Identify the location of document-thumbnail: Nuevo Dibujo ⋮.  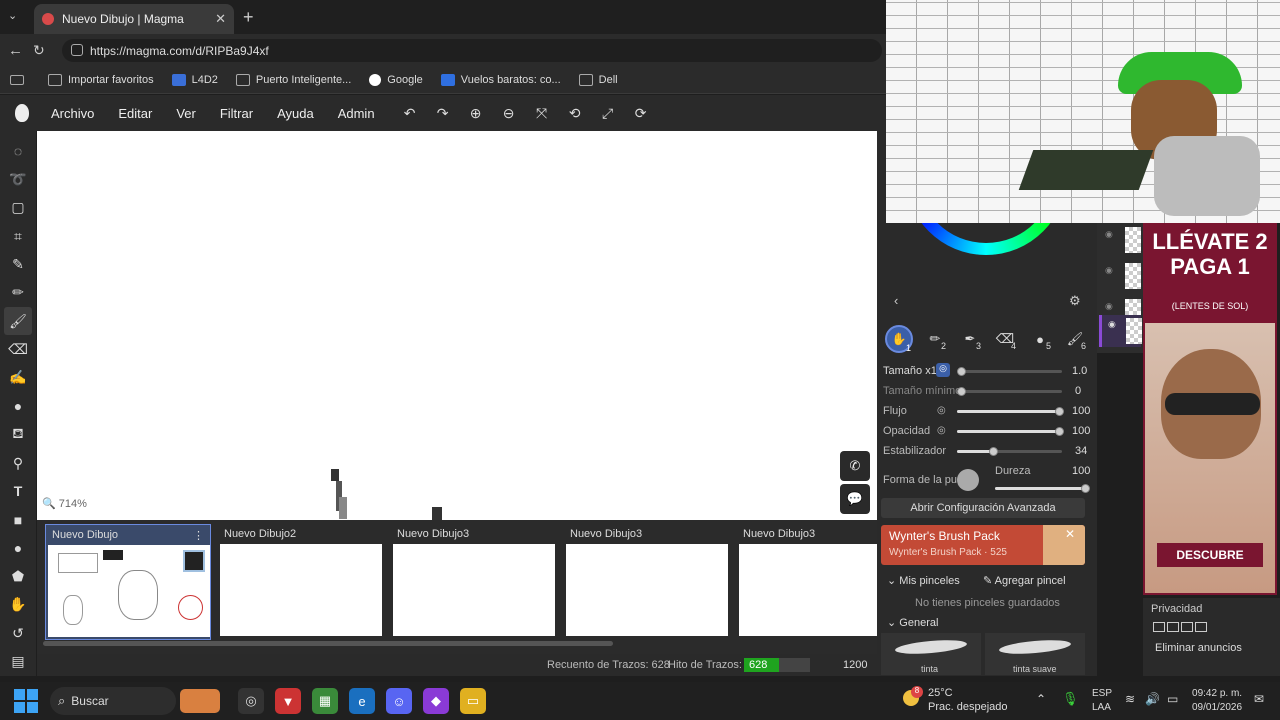
(128, 582).